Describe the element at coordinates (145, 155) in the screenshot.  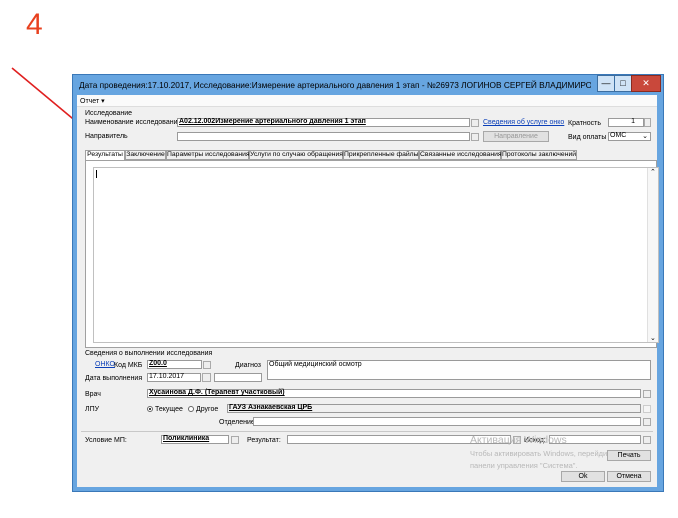
I see `tab-conclusion: Заключение` at that location.